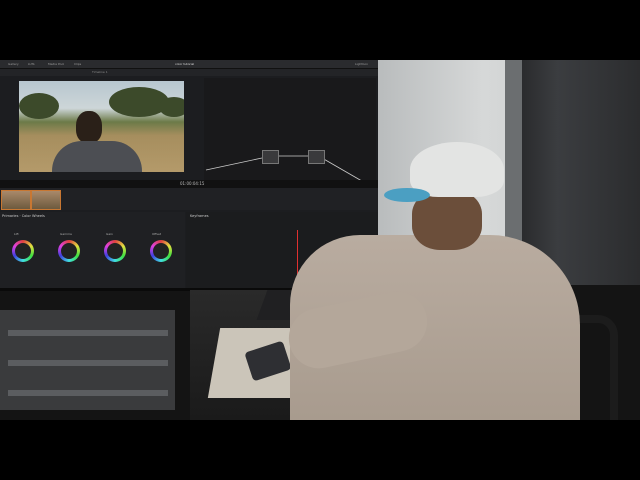  I want to click on viewer-image, so click(101, 126).